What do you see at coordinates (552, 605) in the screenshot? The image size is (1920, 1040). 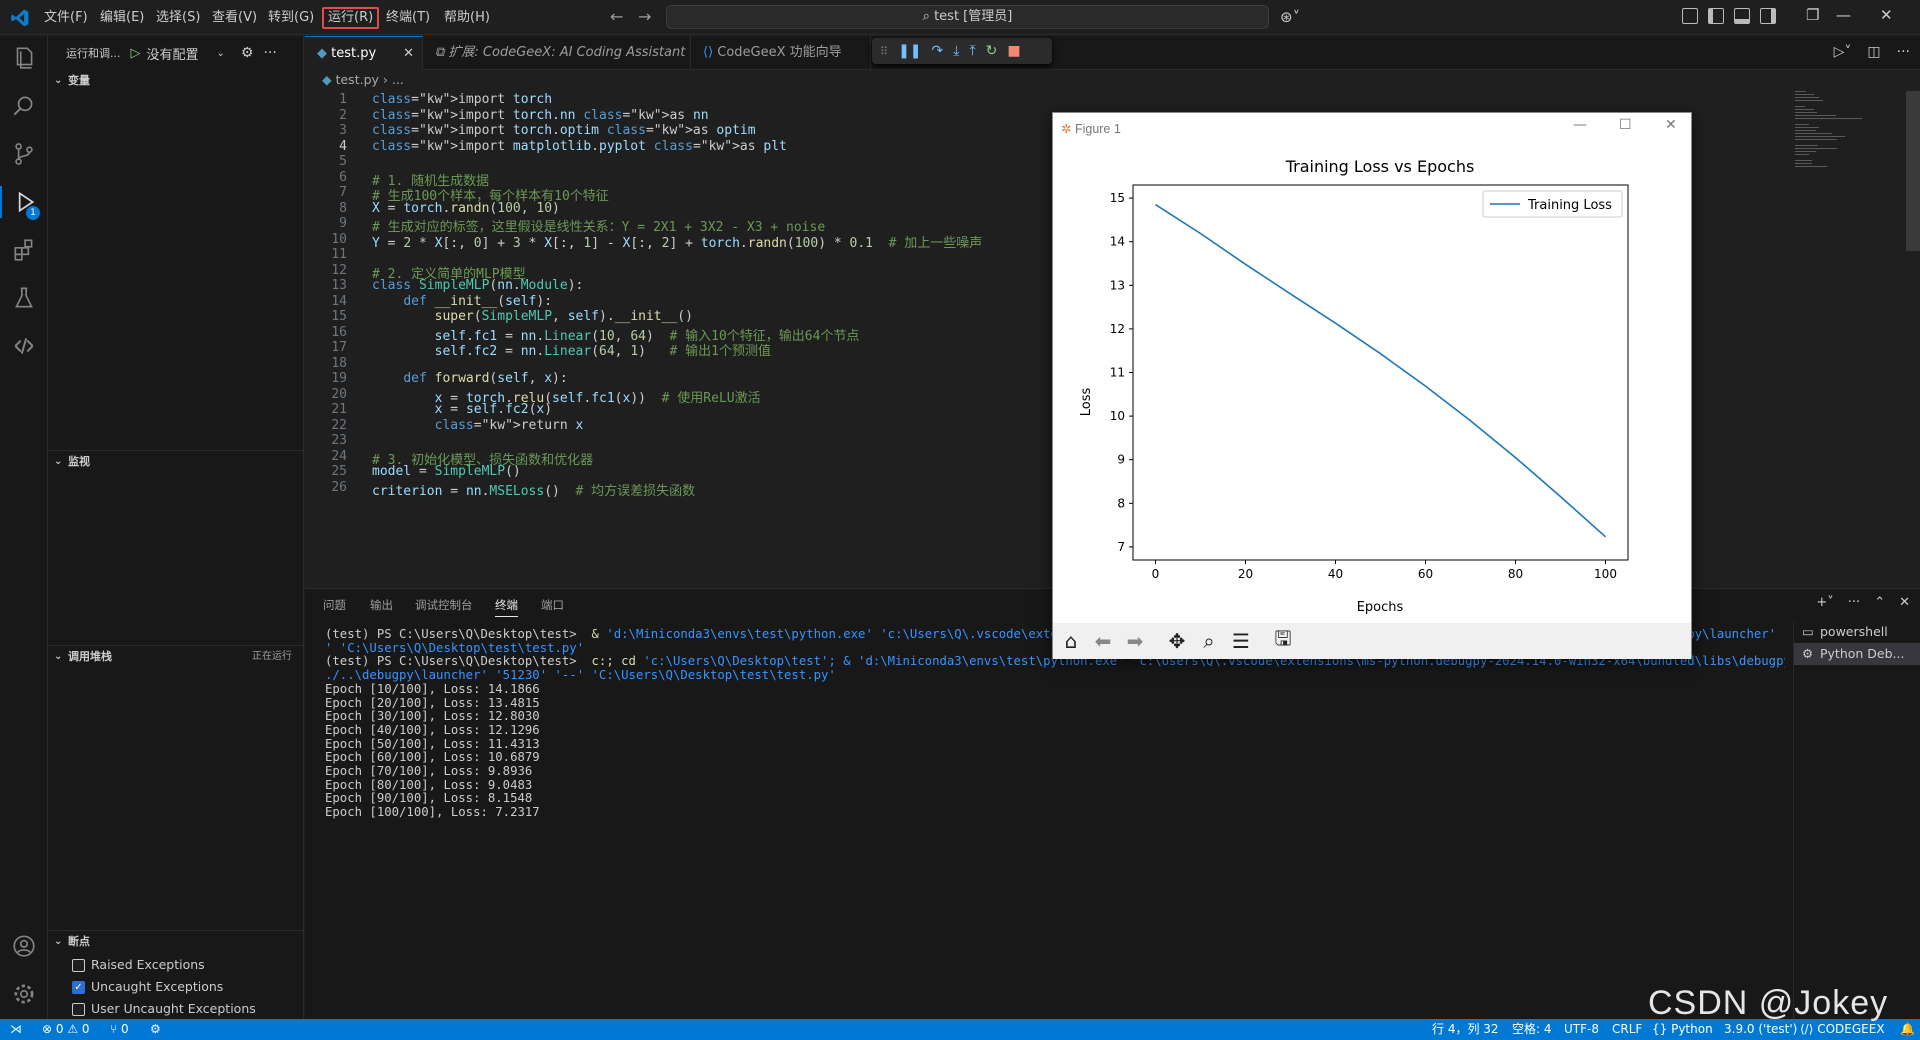 I see `panel-tab: 端口` at bounding box center [552, 605].